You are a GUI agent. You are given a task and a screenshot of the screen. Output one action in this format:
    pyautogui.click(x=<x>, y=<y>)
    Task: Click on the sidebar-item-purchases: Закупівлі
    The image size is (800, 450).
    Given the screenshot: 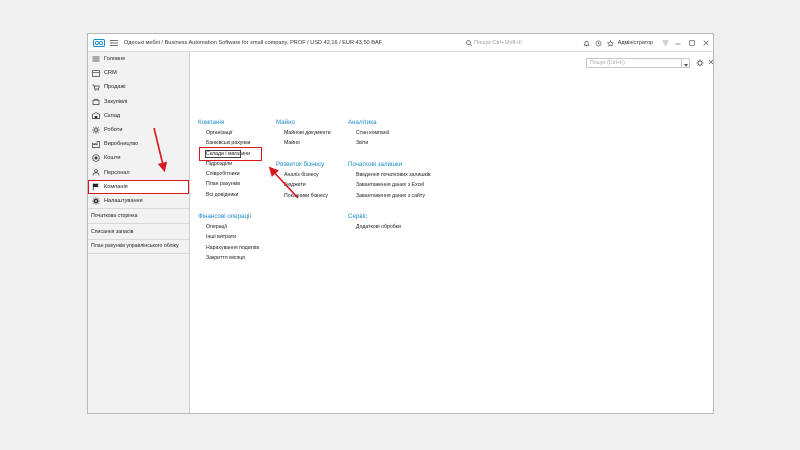 What is the action you would take?
    pyautogui.click(x=138, y=102)
    